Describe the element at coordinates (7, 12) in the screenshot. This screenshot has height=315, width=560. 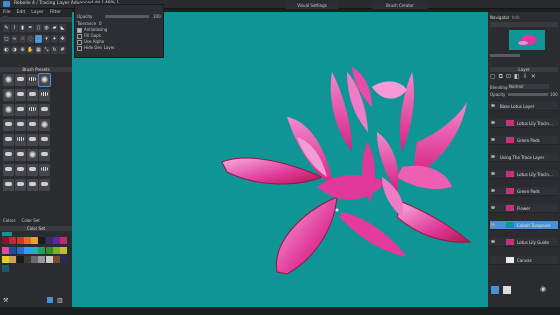
I see `menu-file: File` at that location.